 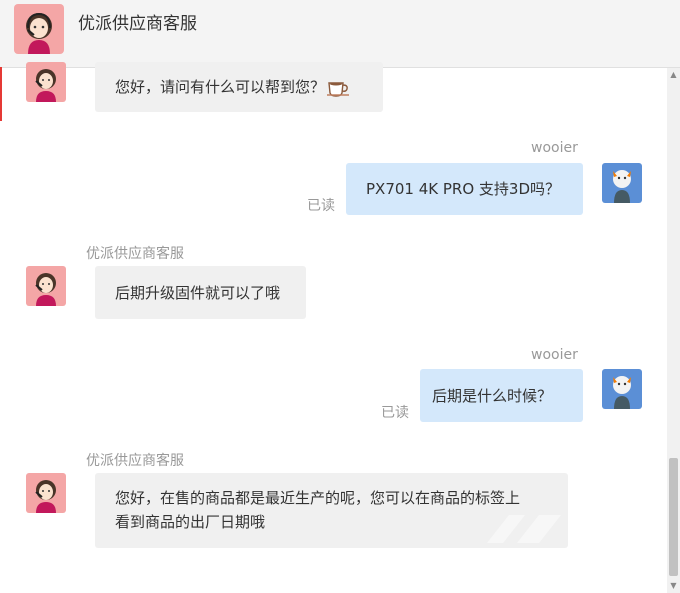 What do you see at coordinates (673, 330) in the screenshot?
I see `vertical-scrollbar: ▲ ▼` at bounding box center [673, 330].